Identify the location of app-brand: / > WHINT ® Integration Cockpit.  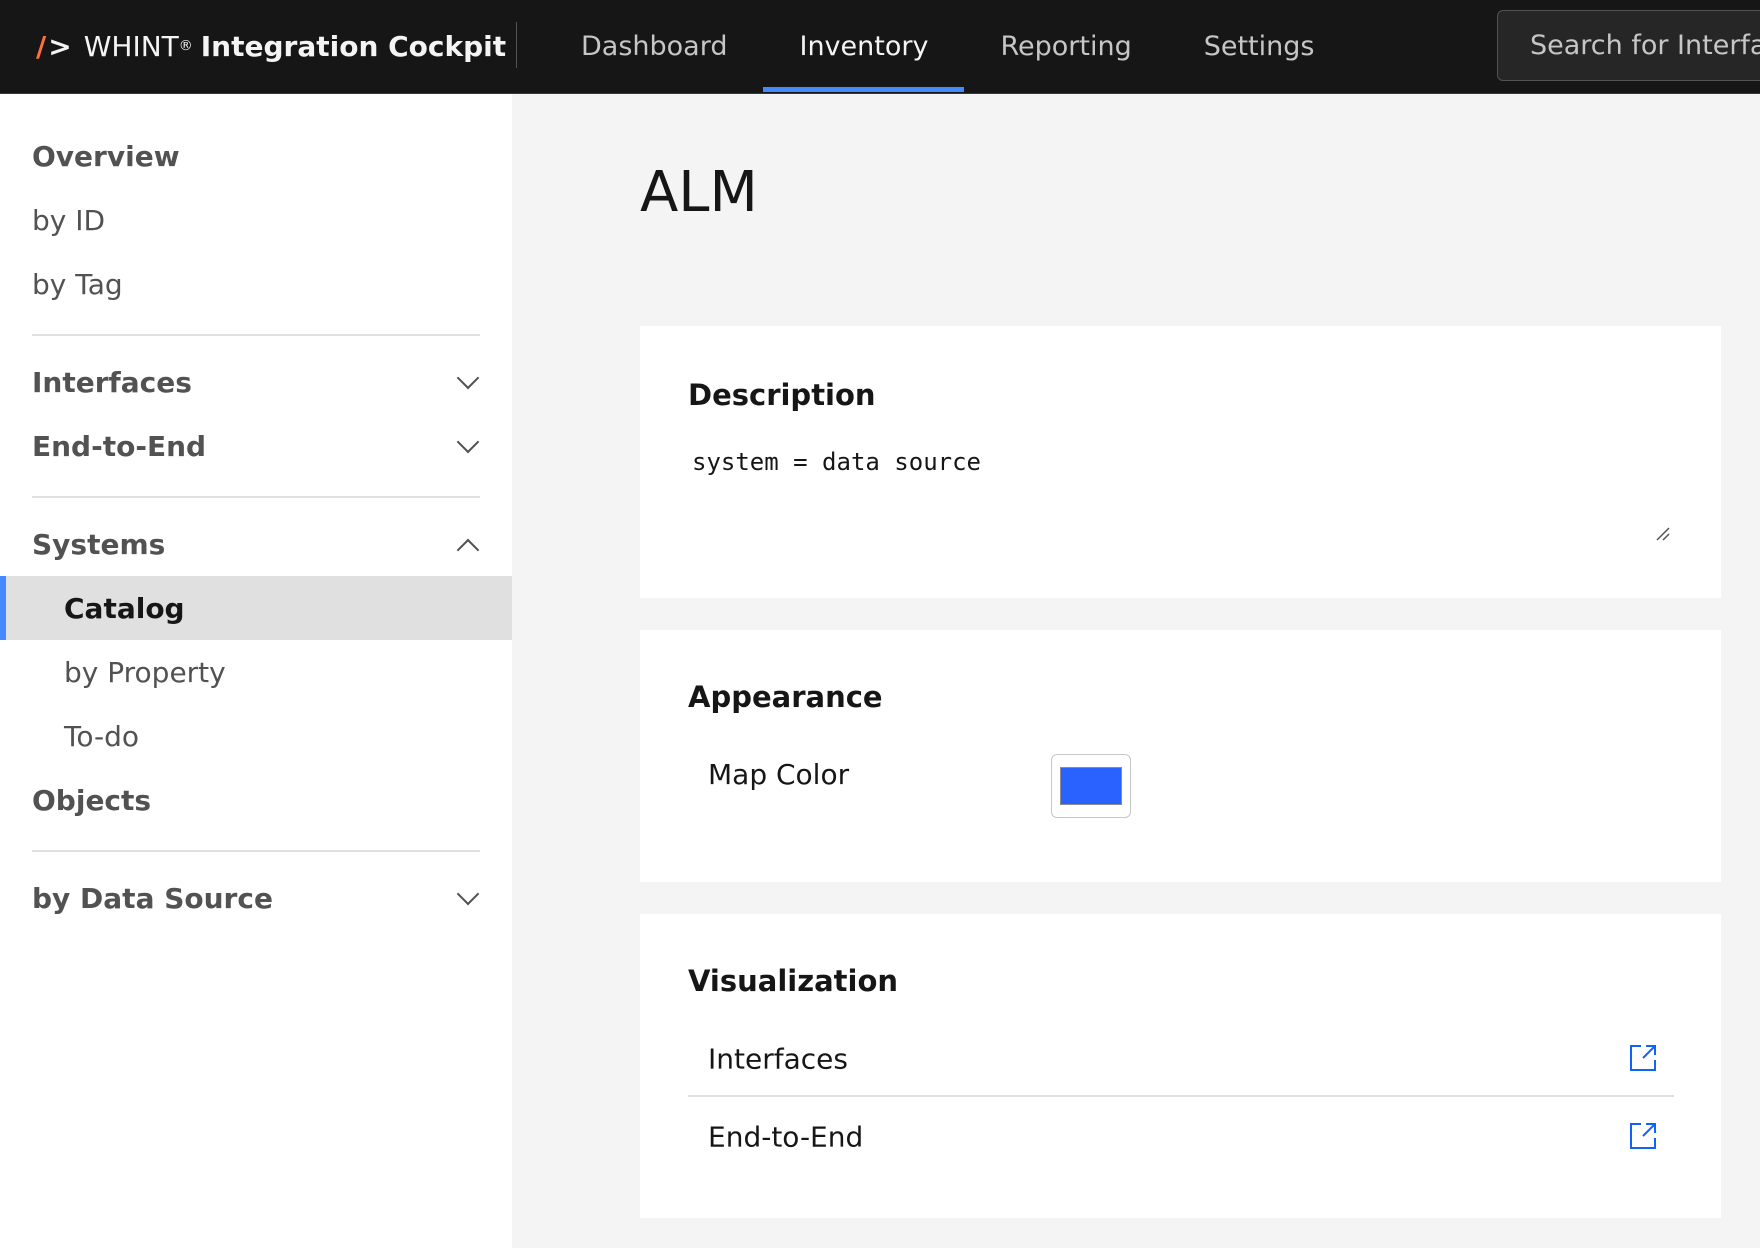
(271, 46).